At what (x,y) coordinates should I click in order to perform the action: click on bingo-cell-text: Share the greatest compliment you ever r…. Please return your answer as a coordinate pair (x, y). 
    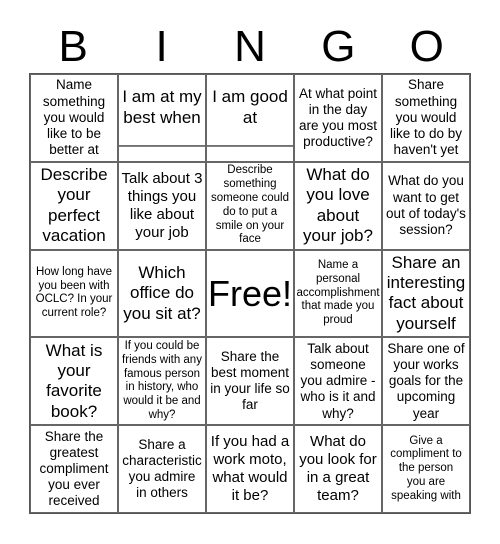
    Looking at the image, I should click on (74, 468).